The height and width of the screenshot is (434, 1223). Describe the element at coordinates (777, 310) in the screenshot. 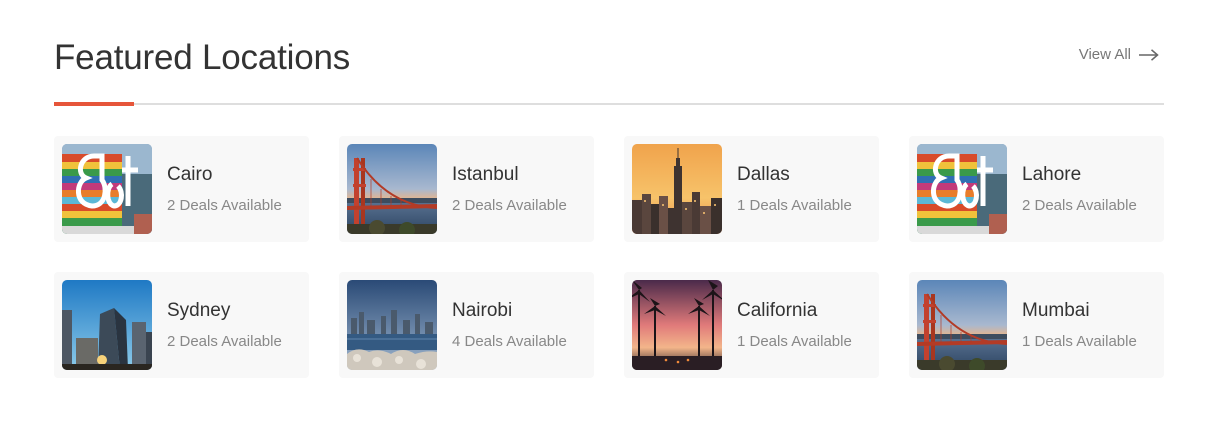

I see `location-name: California` at that location.